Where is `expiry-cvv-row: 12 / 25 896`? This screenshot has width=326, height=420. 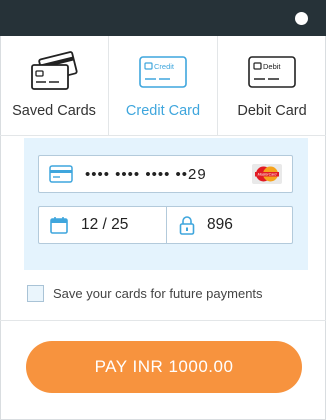 expiry-cvv-row: 12 / 25 896 is located at coordinates (165, 225).